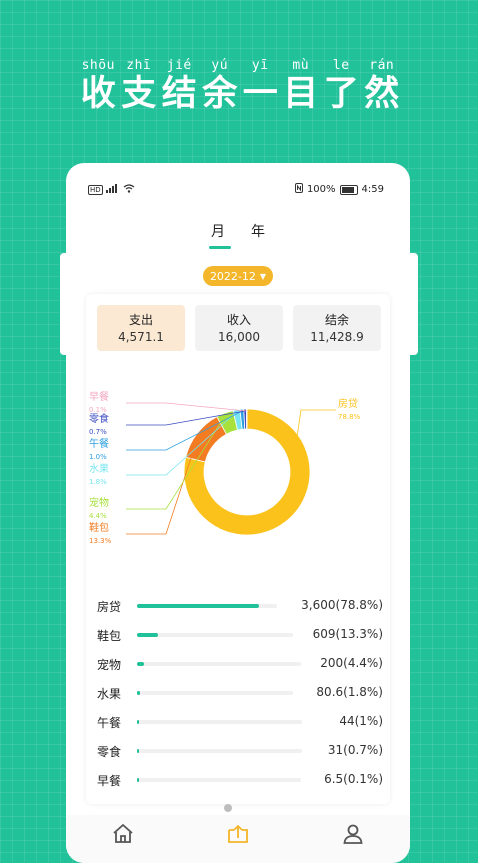  I want to click on ranking-name: 零食, so click(109, 752).